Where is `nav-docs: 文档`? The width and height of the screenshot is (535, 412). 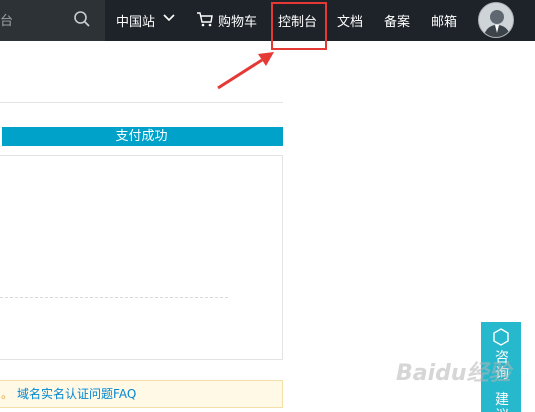
nav-docs: 文档 is located at coordinates (350, 20).